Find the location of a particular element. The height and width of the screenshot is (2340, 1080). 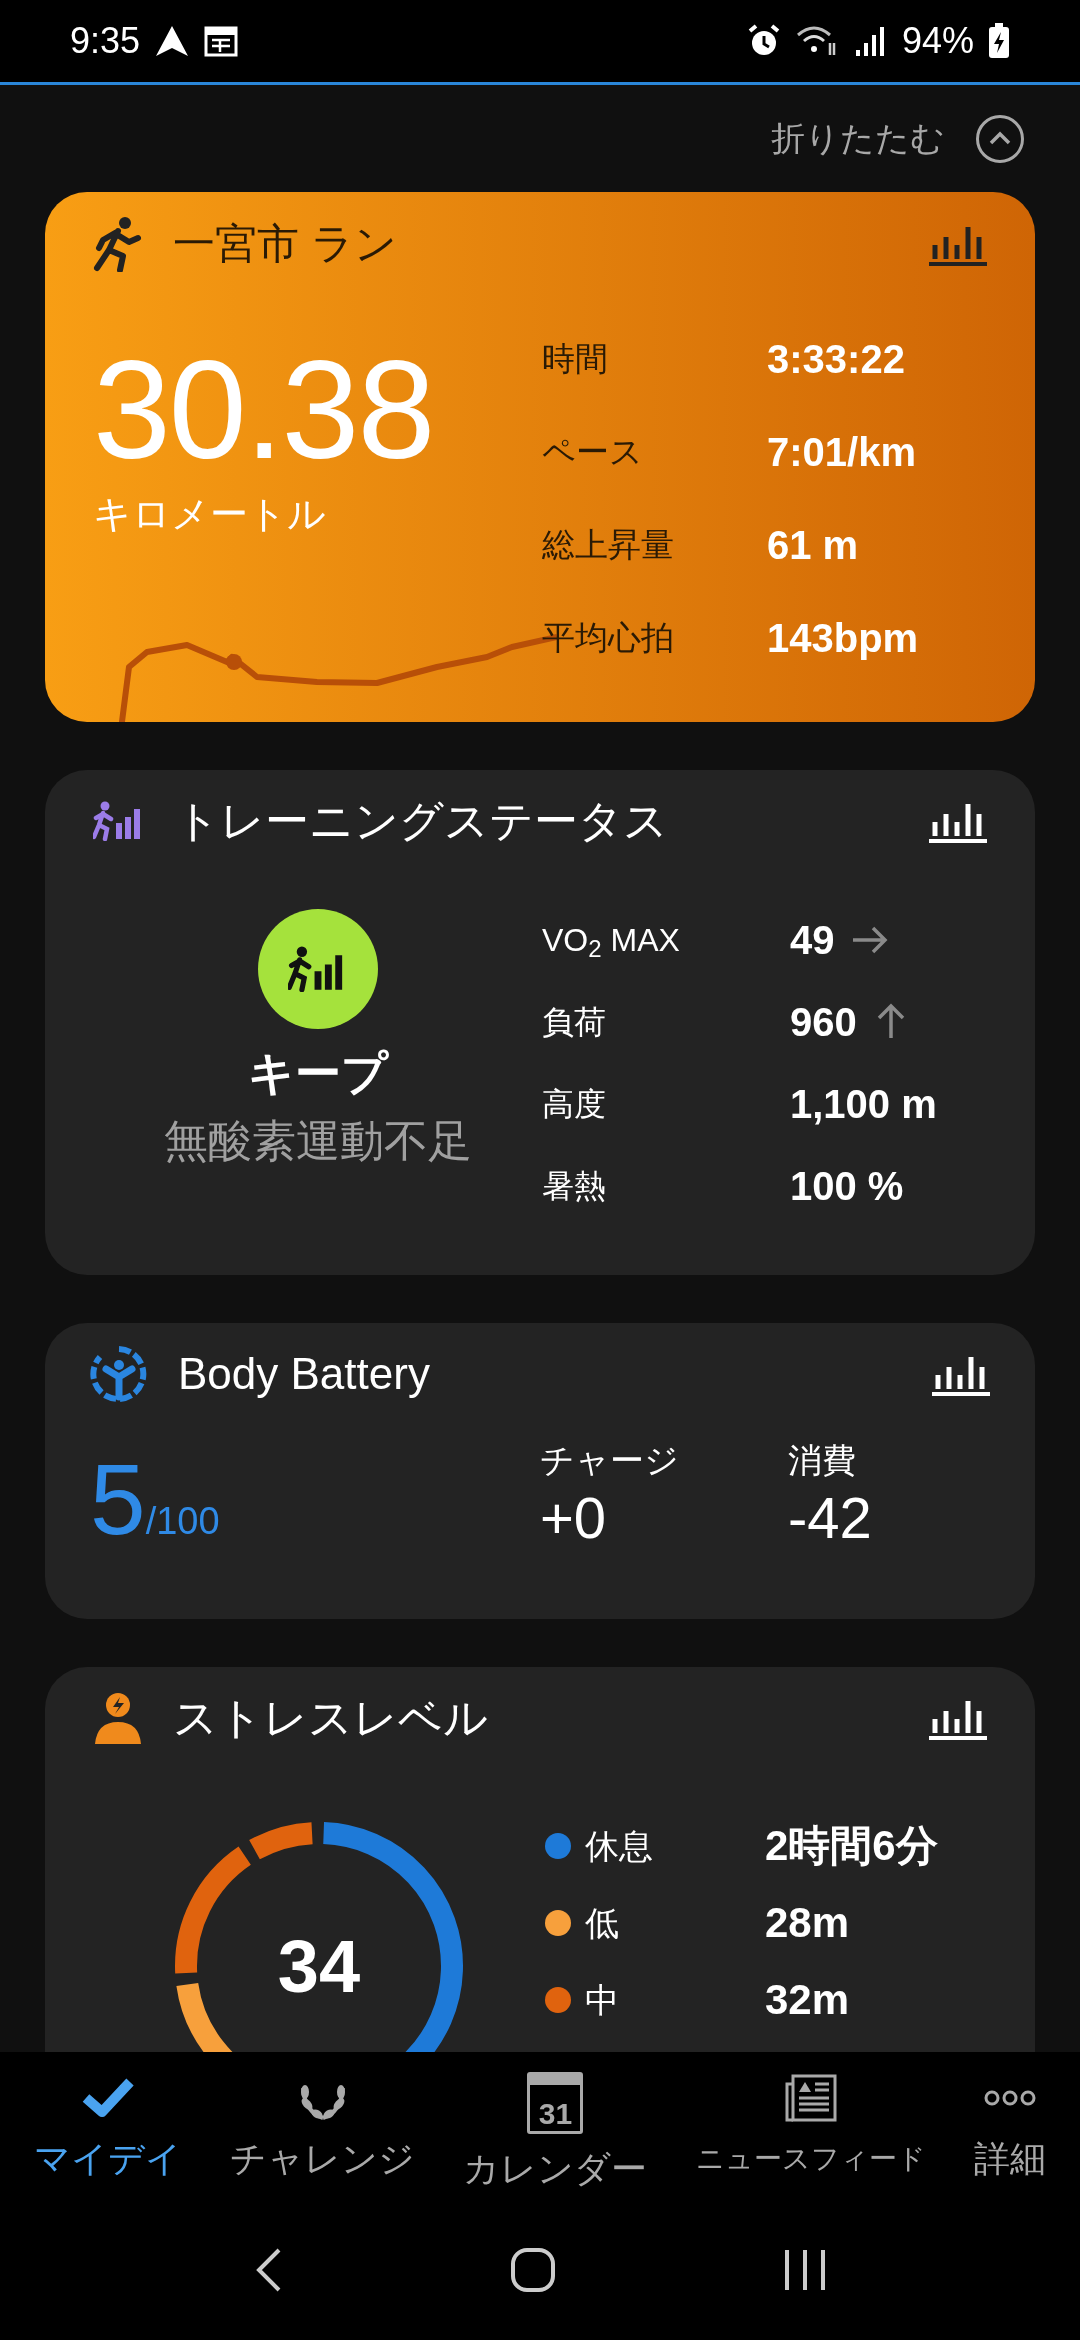

nav-tab: カレンダー is located at coordinates (555, 2169).